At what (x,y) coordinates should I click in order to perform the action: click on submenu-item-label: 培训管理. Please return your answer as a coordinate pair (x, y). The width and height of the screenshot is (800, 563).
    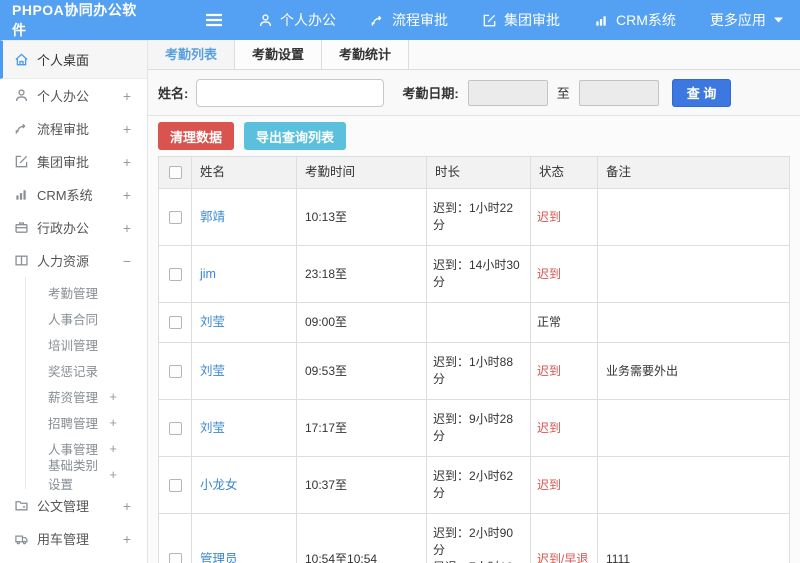
    Looking at the image, I should click on (73, 345).